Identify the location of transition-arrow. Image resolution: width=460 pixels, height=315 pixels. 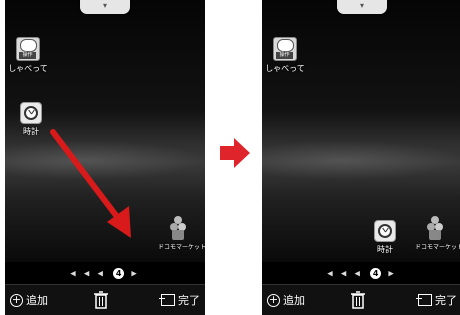
(235, 153).